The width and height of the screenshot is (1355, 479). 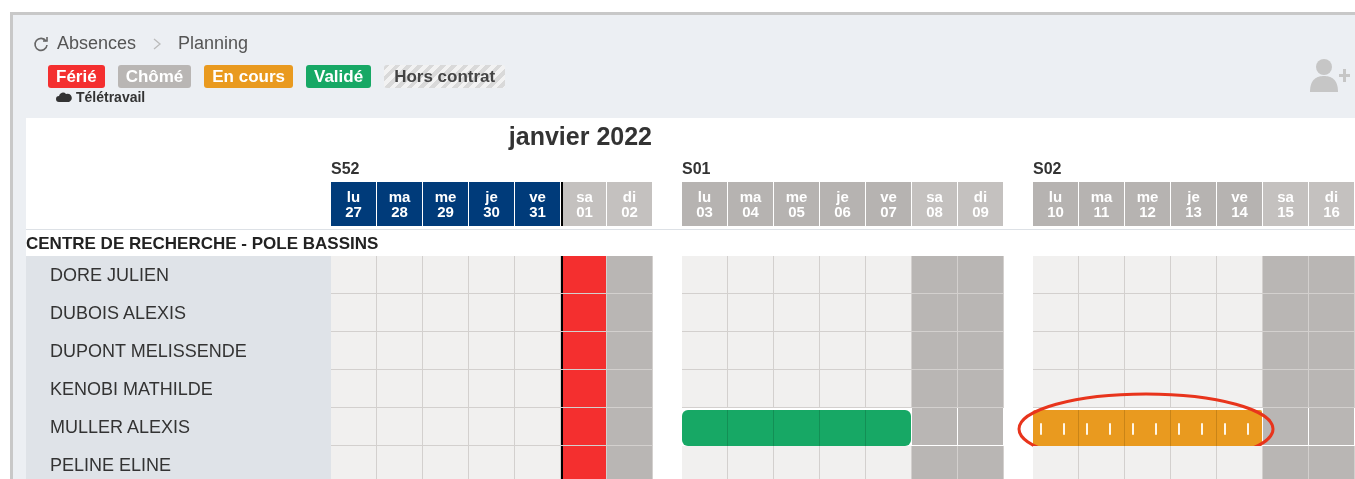 I want to click on refresh-icon, so click(x=41, y=43).